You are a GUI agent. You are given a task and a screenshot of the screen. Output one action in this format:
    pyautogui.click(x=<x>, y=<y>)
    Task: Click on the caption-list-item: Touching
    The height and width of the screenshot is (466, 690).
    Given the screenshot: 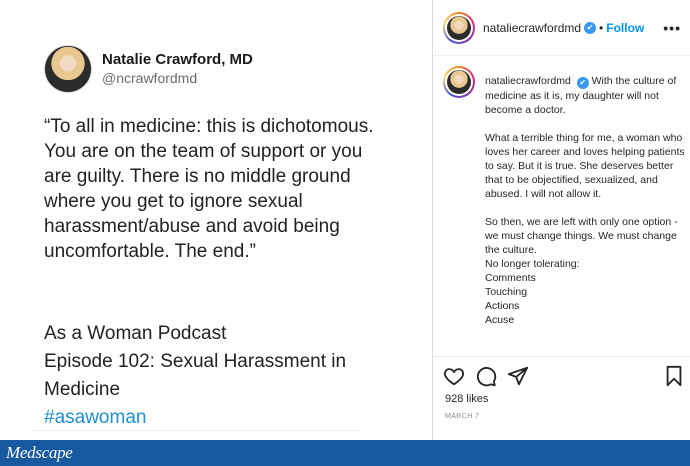 What is the action you would take?
    pyautogui.click(x=506, y=292)
    